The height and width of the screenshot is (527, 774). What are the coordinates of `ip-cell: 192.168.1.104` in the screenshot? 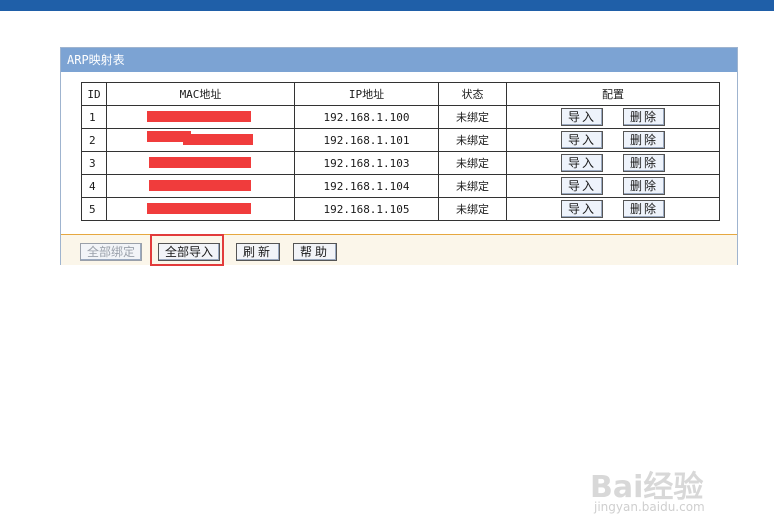 It's located at (366, 186).